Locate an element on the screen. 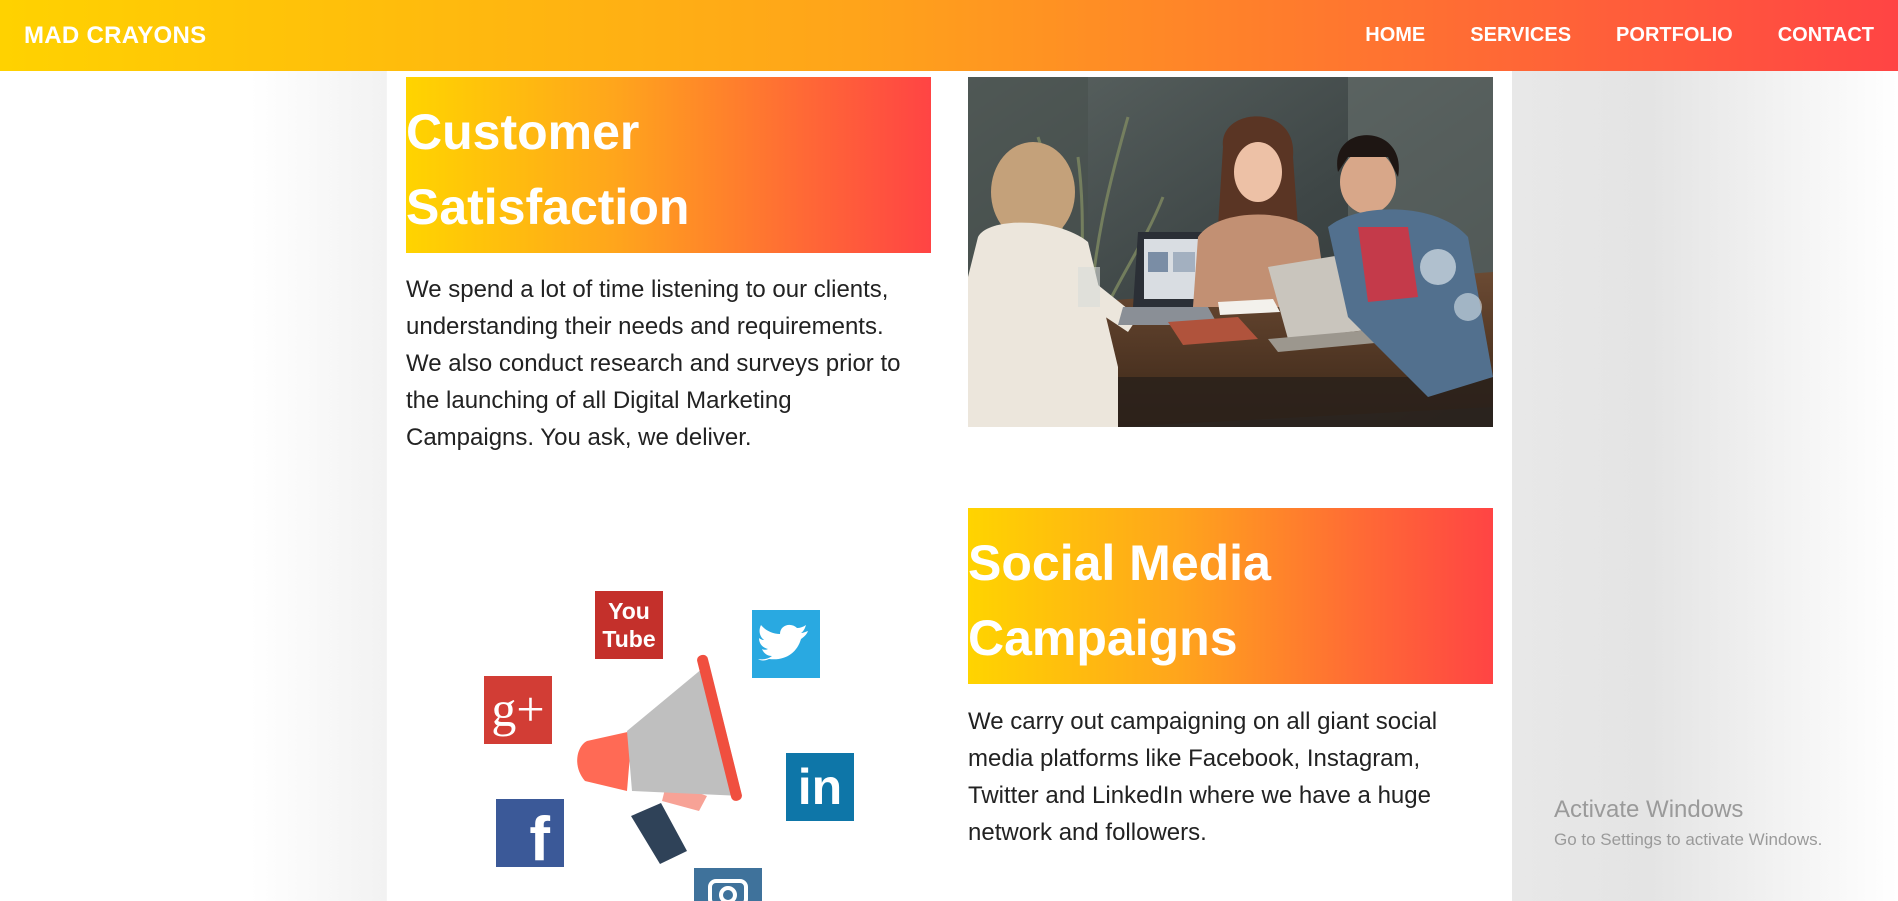  activate-windows-title: Activate Windows is located at coordinates (1649, 809).